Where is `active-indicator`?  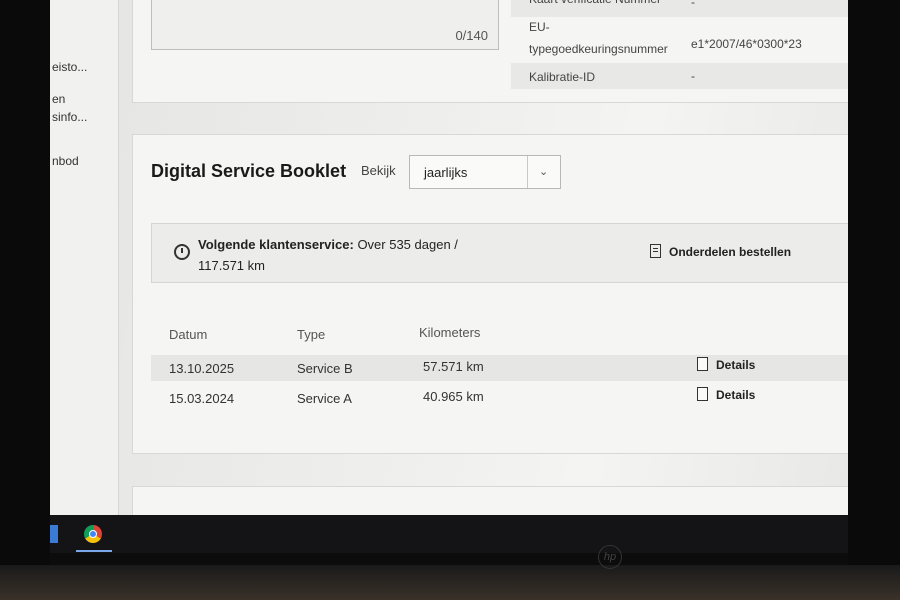 active-indicator is located at coordinates (94, 551).